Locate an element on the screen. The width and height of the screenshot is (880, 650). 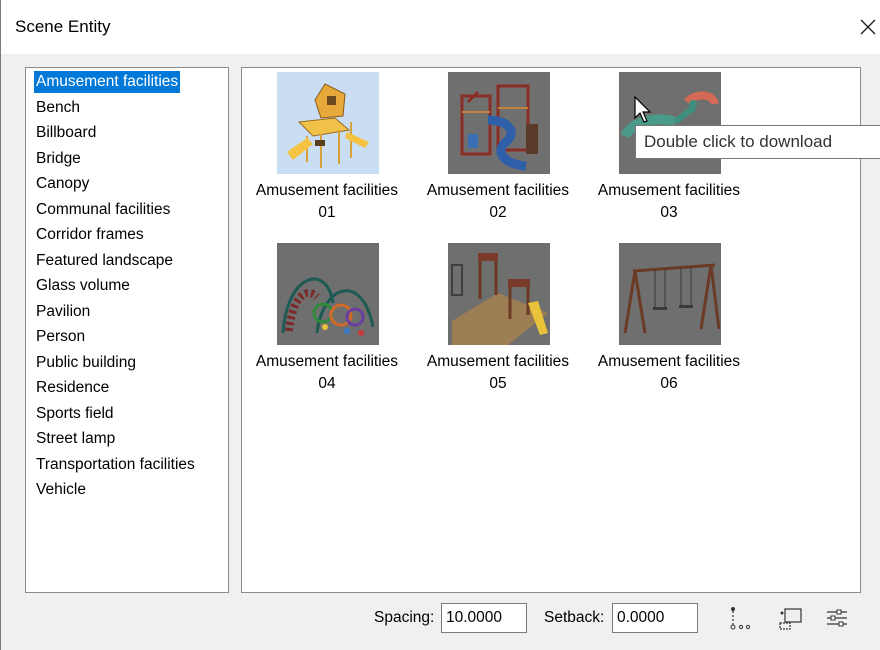
tooltip: Double click to download is located at coordinates (757, 142).